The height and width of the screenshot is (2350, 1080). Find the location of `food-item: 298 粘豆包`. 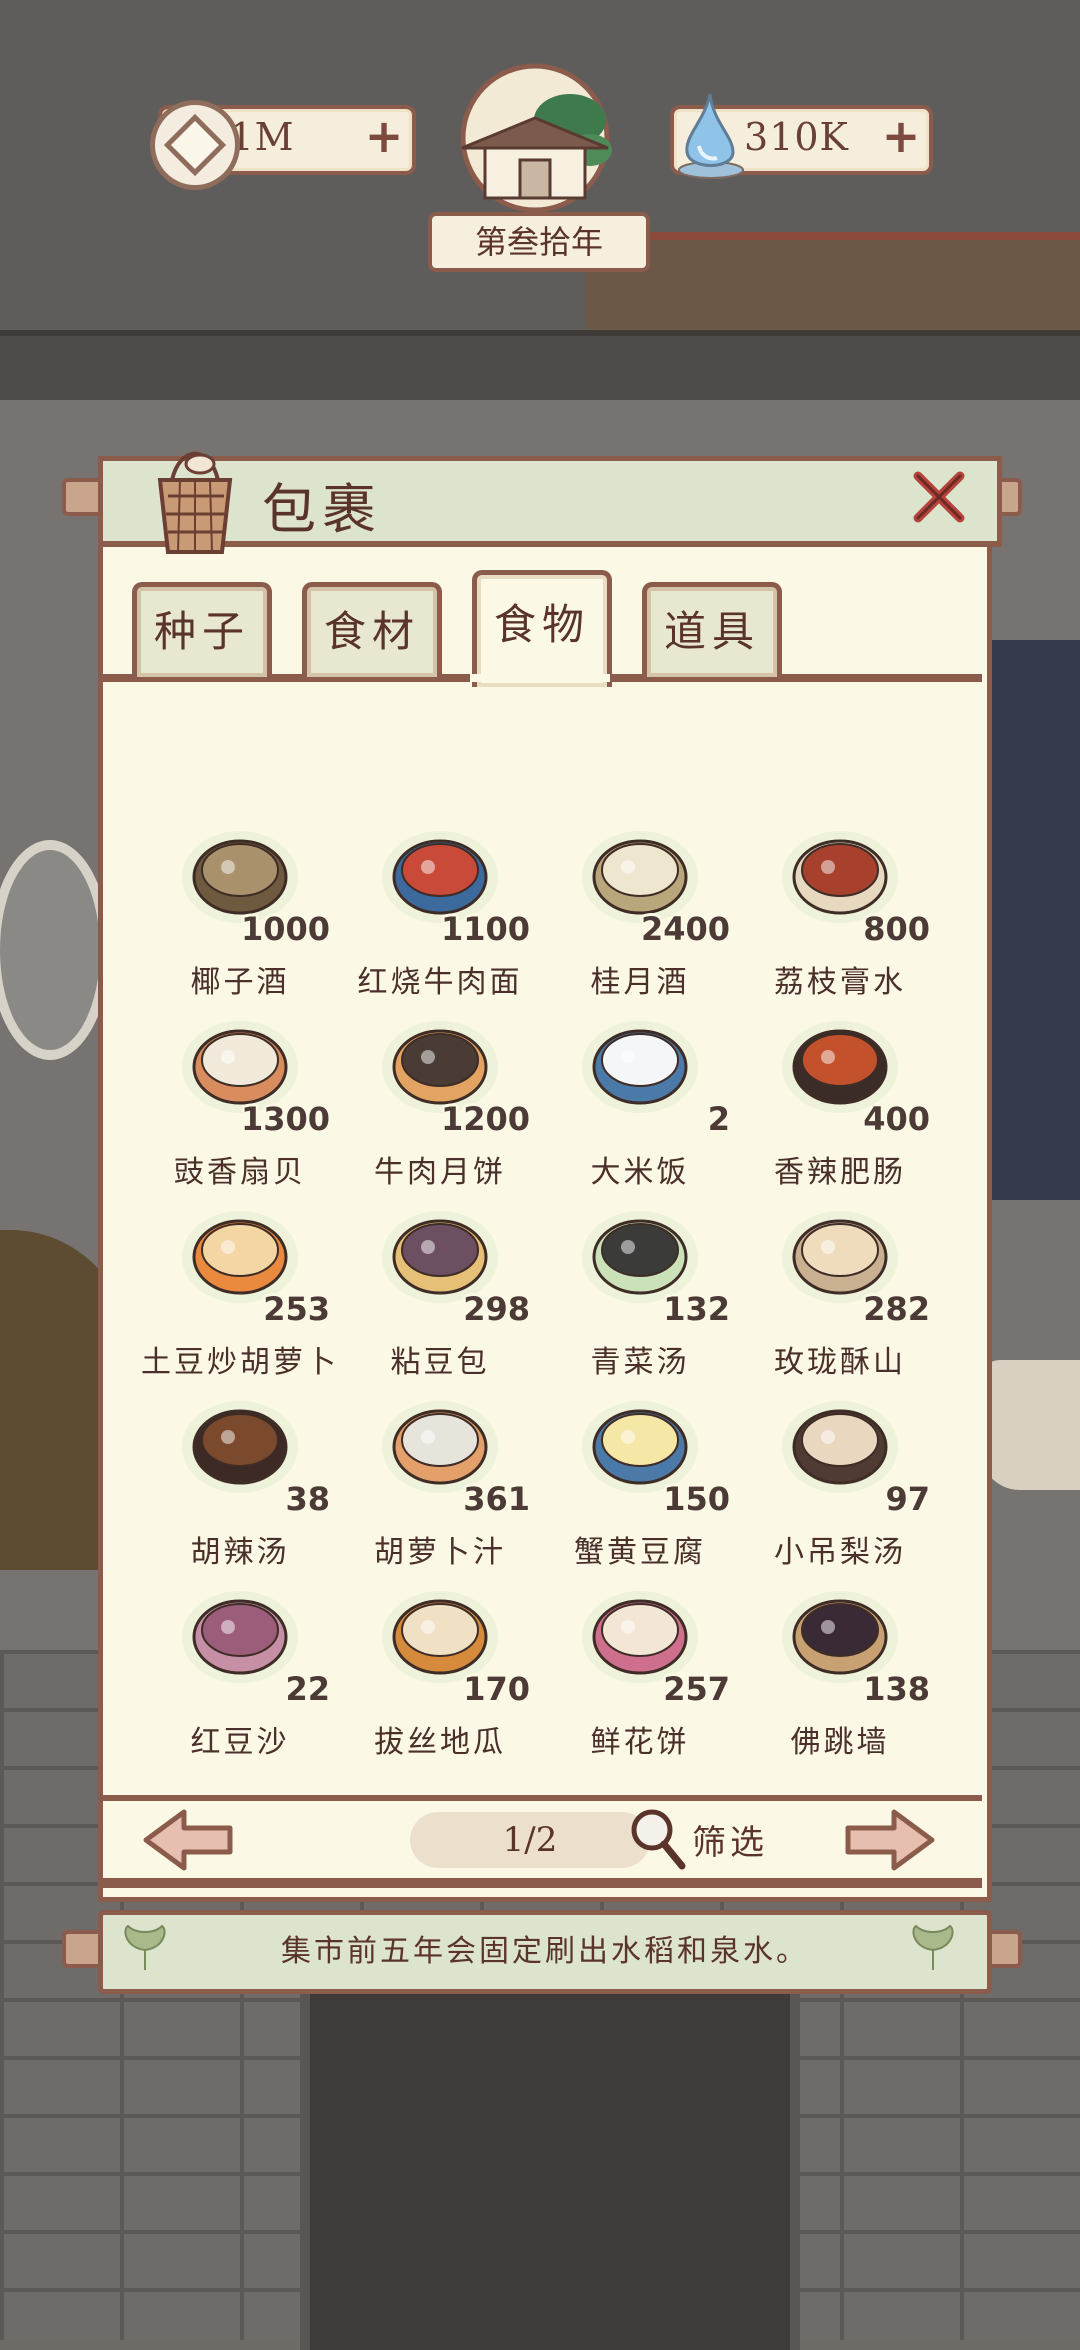

food-item: 298 粘豆包 is located at coordinates (440, 1290).